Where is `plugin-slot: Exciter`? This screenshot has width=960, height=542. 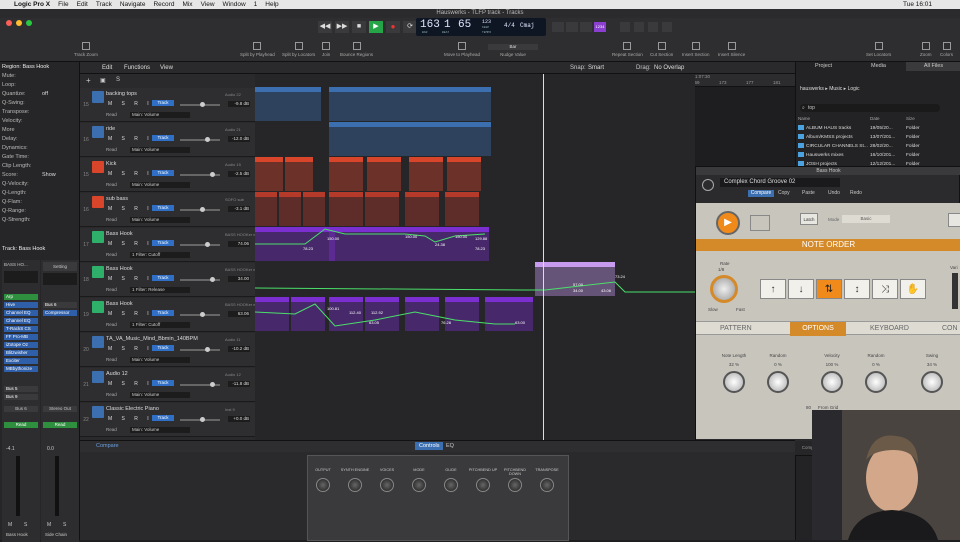
plugin-slot: Exciter is located at coordinates (21, 361).